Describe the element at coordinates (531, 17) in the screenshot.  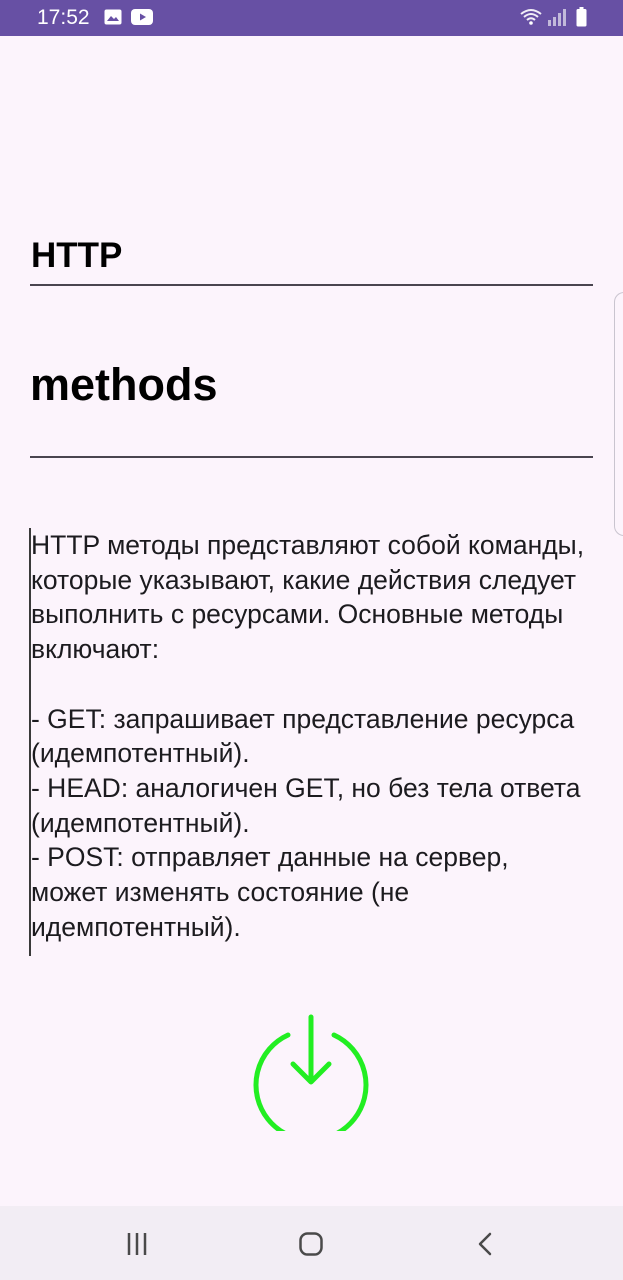
I see `wifi-icon` at that location.